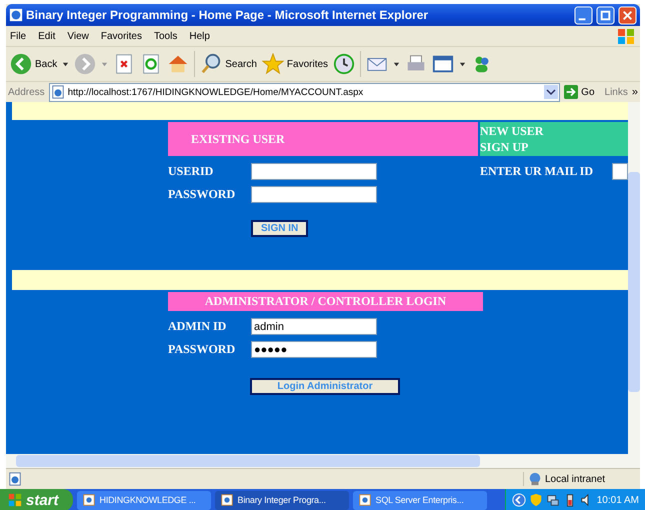 Image resolution: width=645 pixels, height=510 pixels. What do you see at coordinates (537, 171) in the screenshot?
I see `field-label: ENTER UR MAIL ID` at bounding box center [537, 171].